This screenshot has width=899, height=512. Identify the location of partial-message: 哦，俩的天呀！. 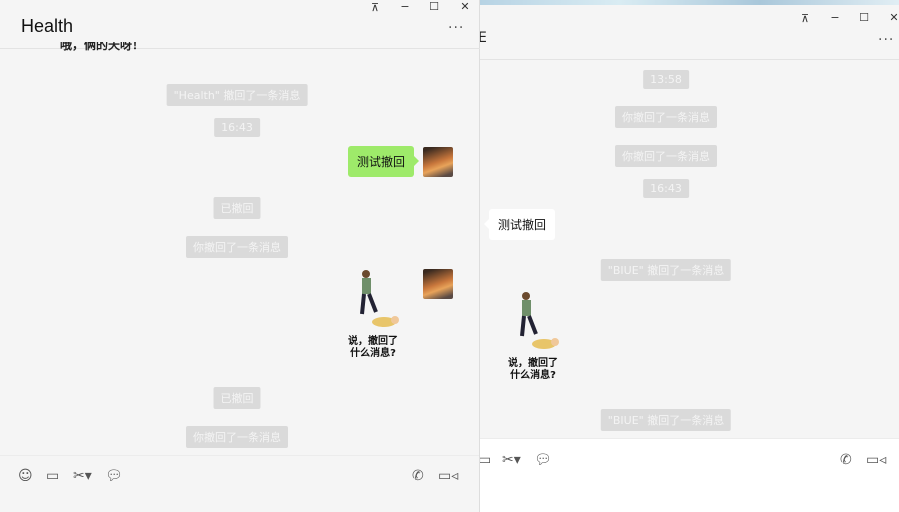
(102, 47).